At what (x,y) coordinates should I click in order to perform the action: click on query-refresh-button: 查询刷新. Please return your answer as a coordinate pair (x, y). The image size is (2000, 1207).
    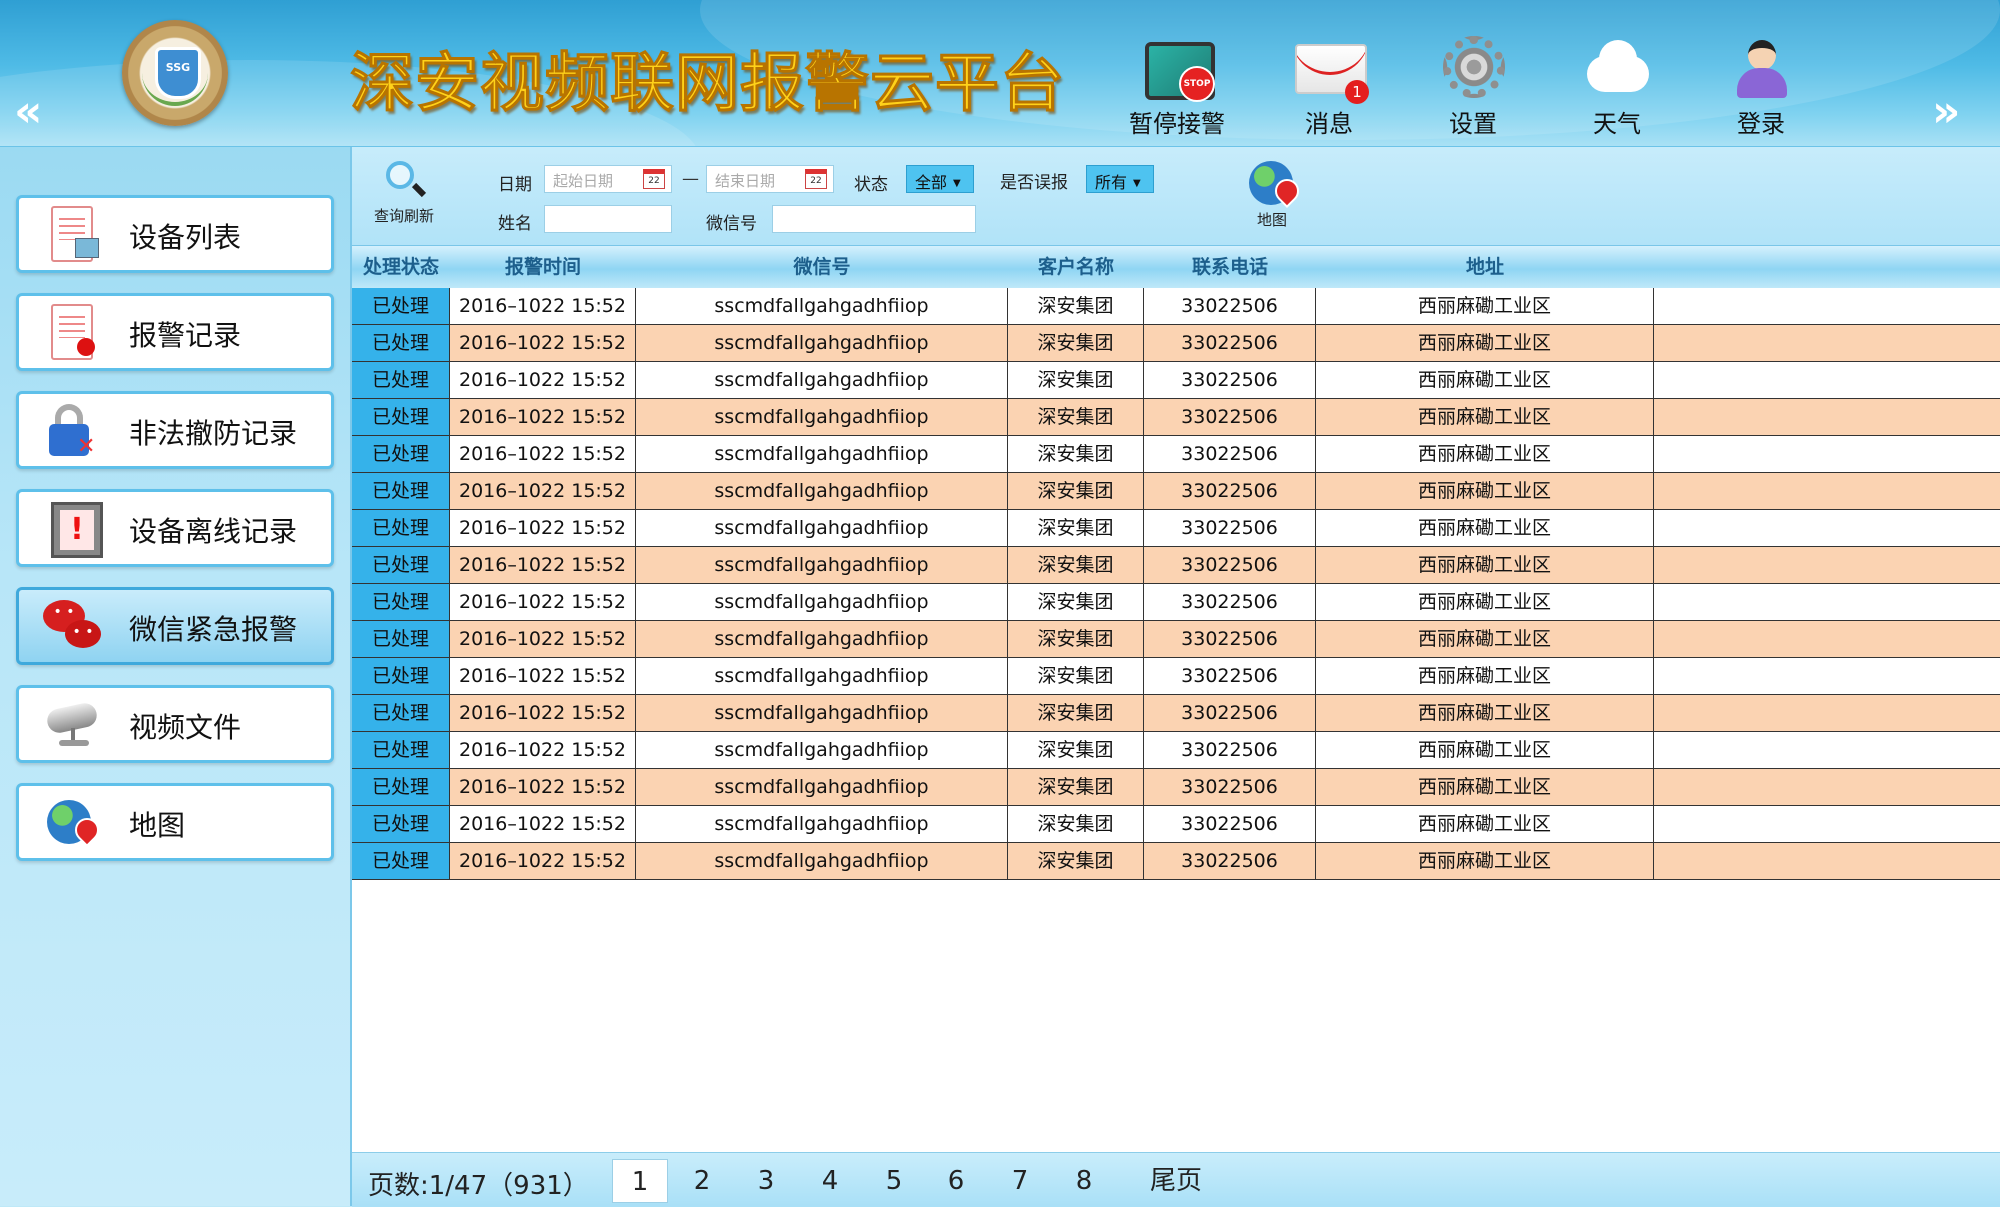
    Looking at the image, I should click on (404, 191).